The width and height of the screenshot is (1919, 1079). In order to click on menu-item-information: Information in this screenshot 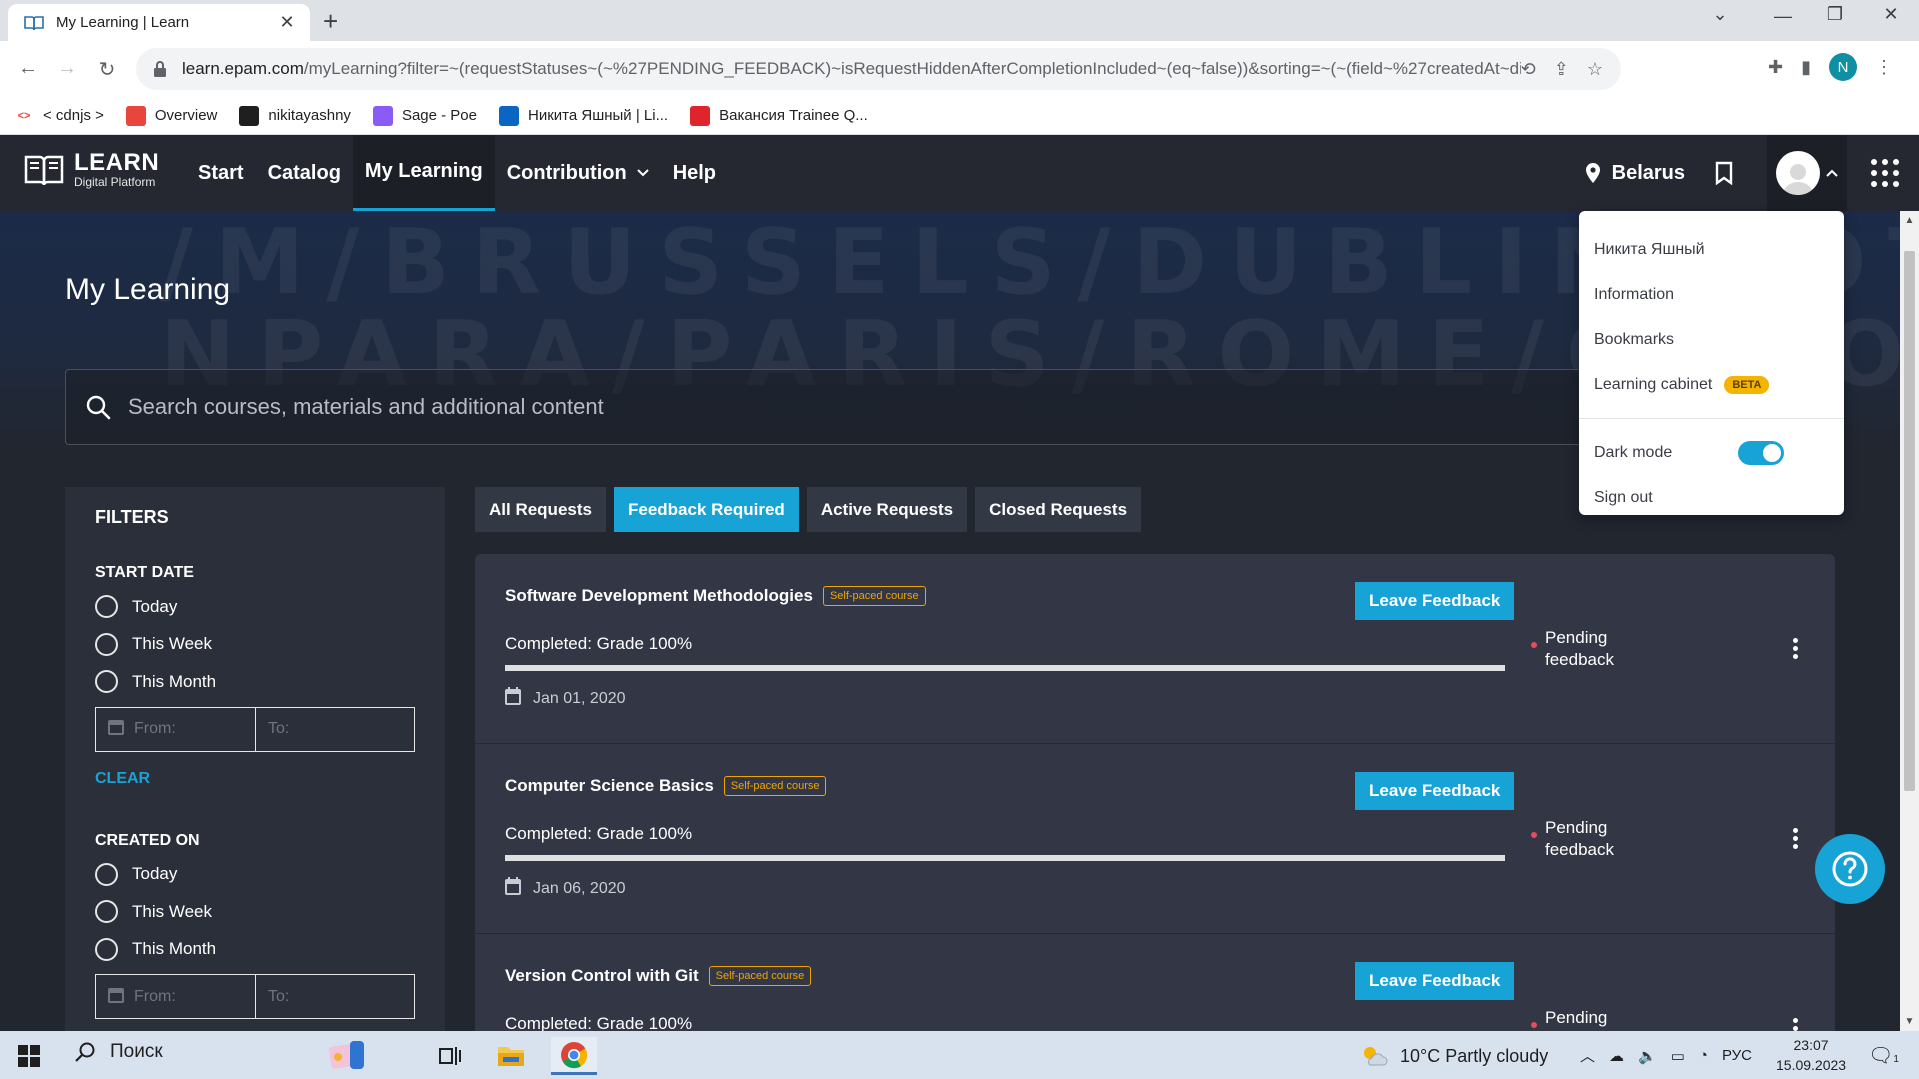, I will do `click(1711, 294)`.